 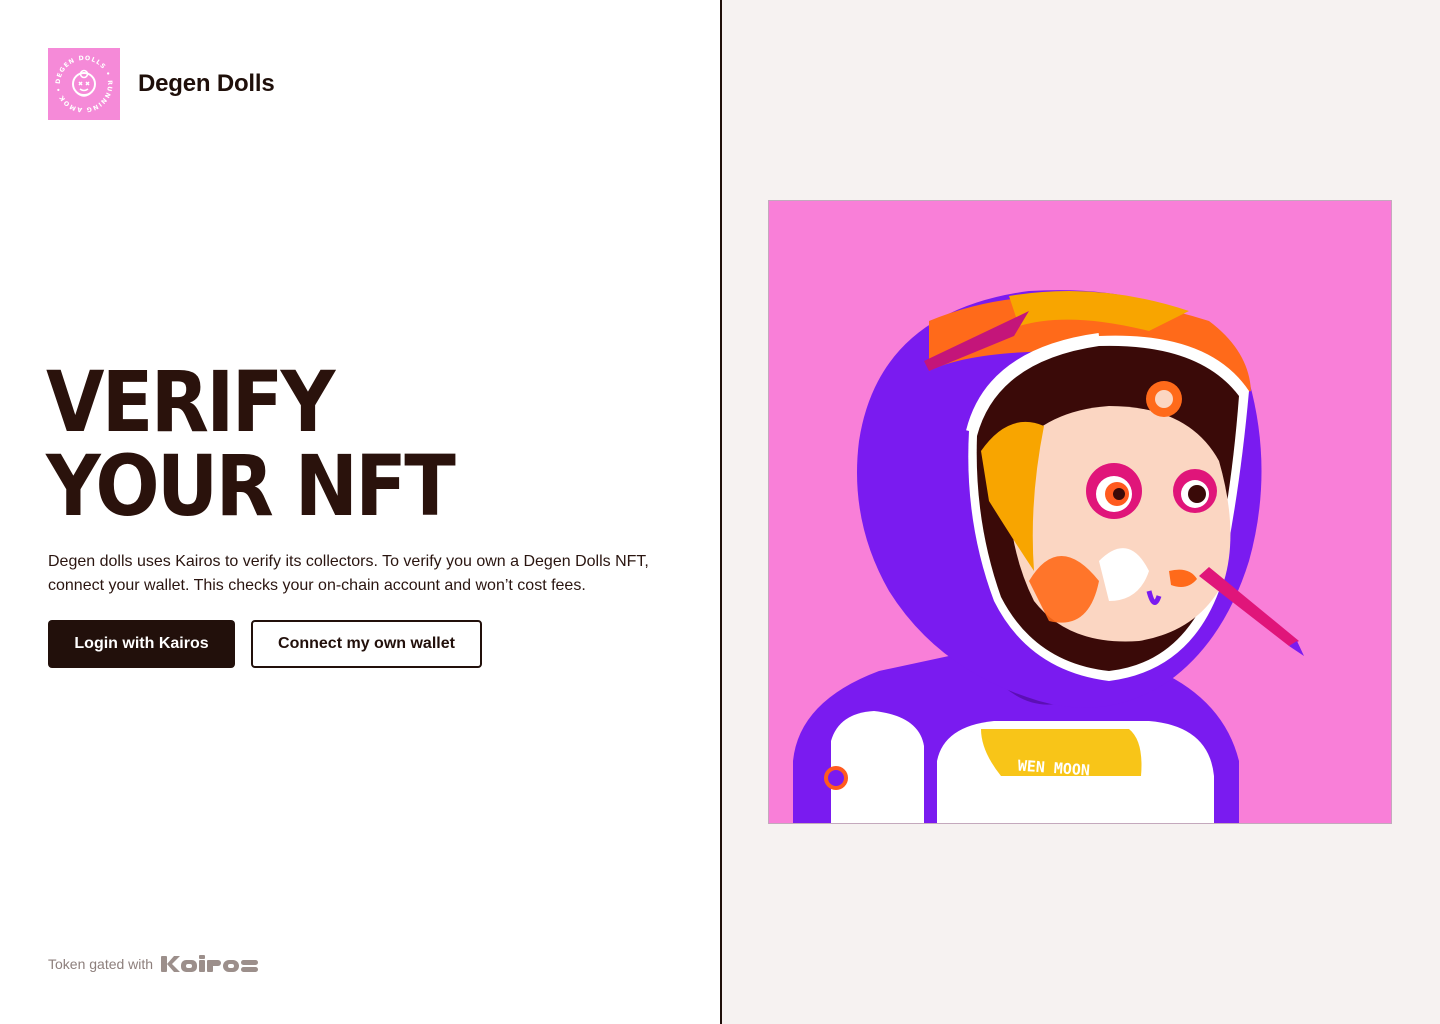 I want to click on page-title: VERIFY YOUR NFT, so click(x=251, y=444).